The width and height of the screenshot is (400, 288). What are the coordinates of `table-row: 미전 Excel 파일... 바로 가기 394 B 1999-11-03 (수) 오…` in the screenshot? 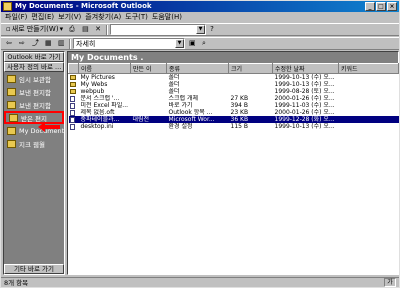 It's located at (234, 105).